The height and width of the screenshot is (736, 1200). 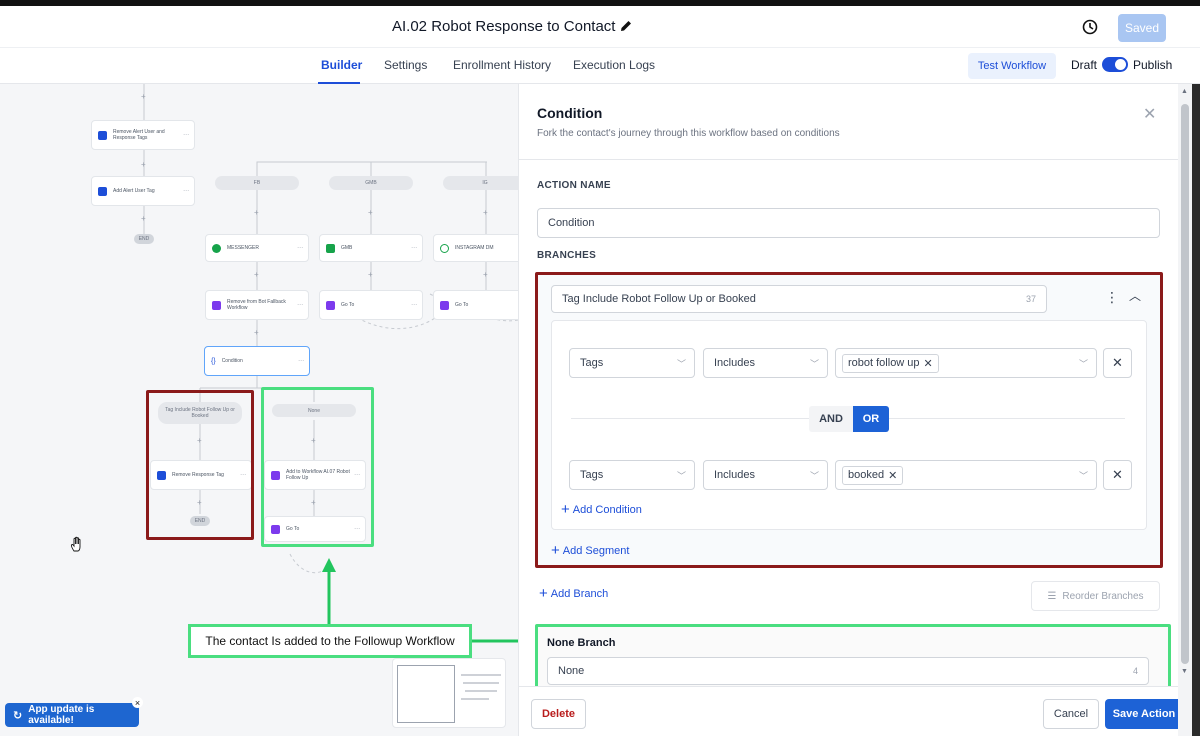 I want to click on action-name-input: Condition, so click(x=848, y=223).